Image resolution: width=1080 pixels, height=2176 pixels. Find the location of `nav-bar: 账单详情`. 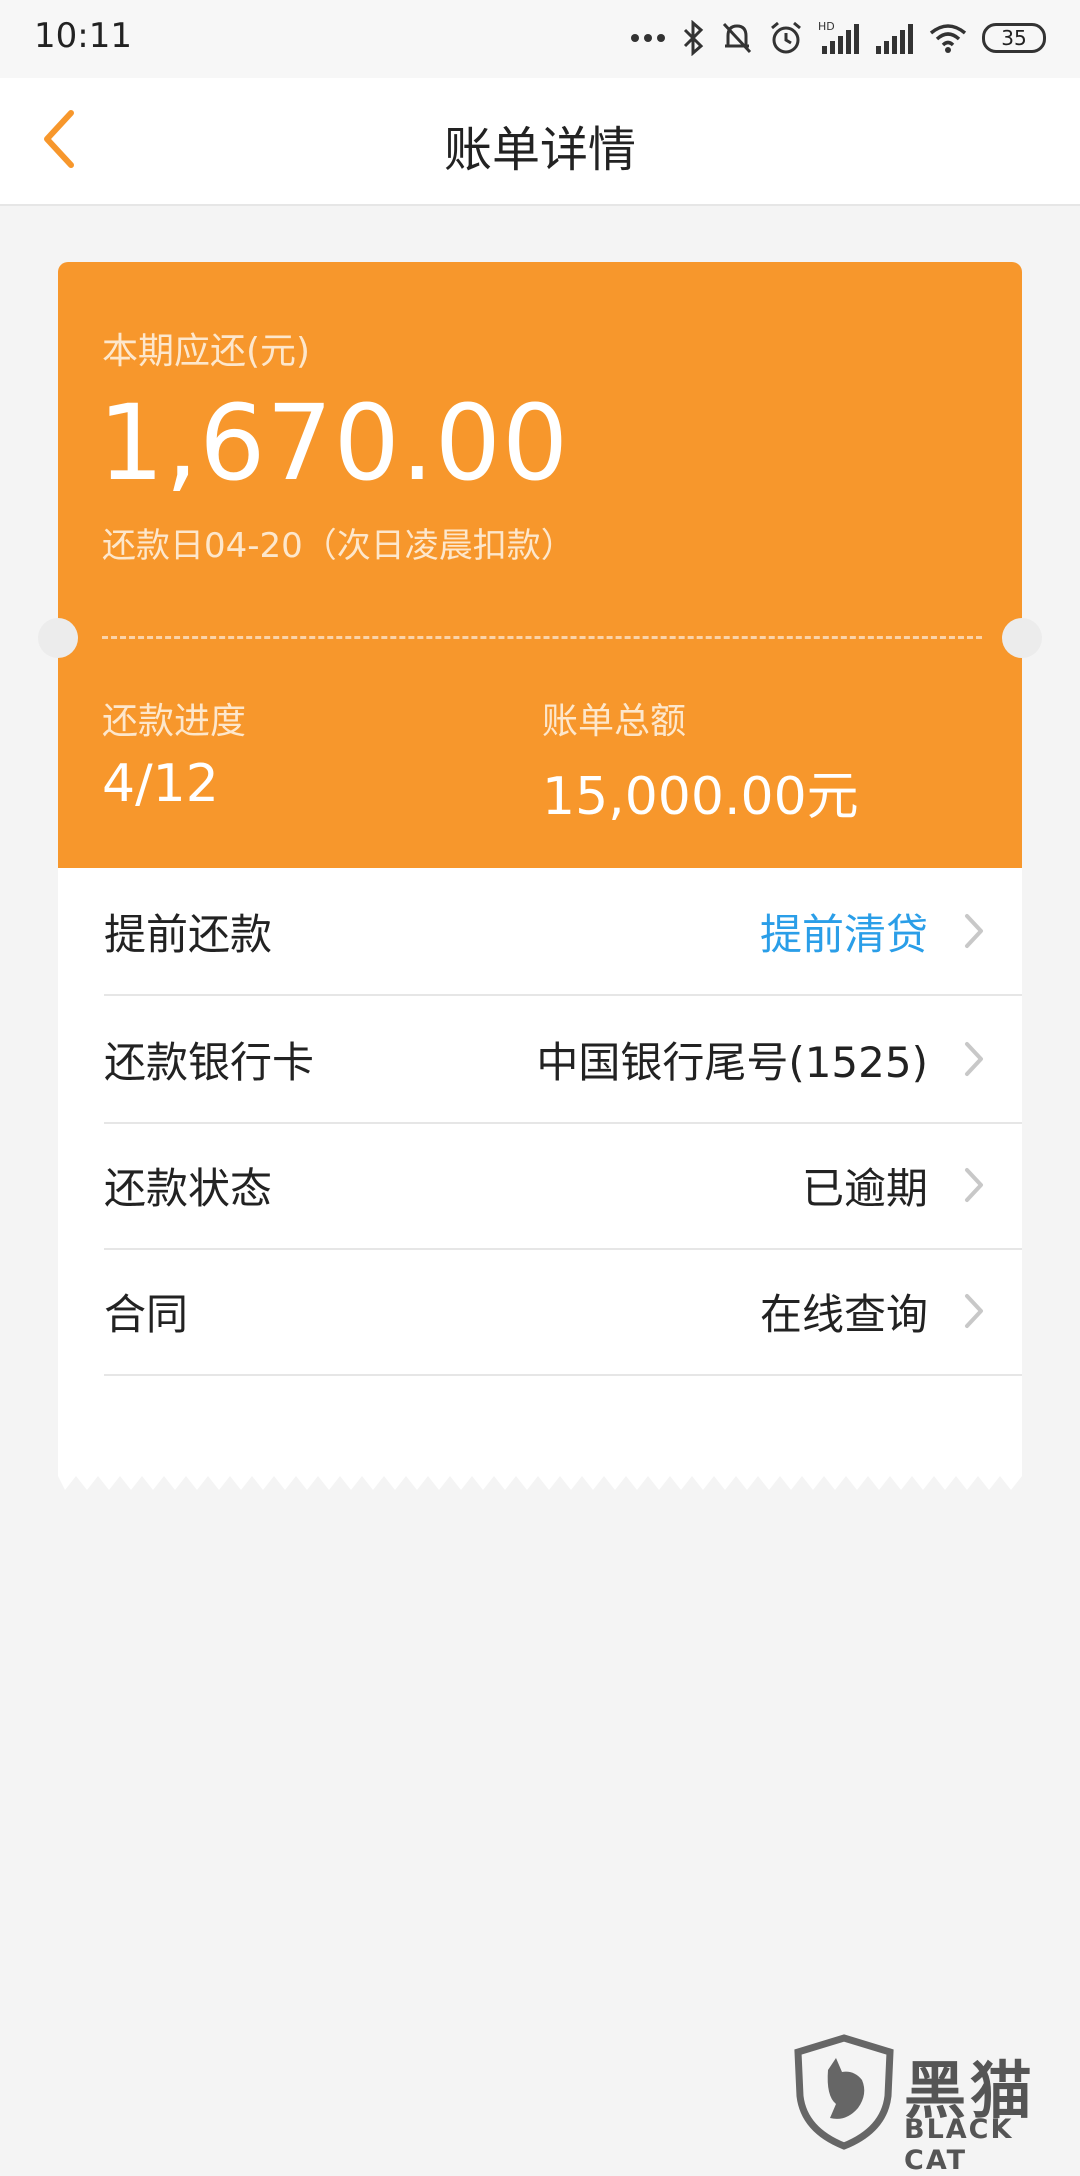

nav-bar: 账单详情 is located at coordinates (540, 142).